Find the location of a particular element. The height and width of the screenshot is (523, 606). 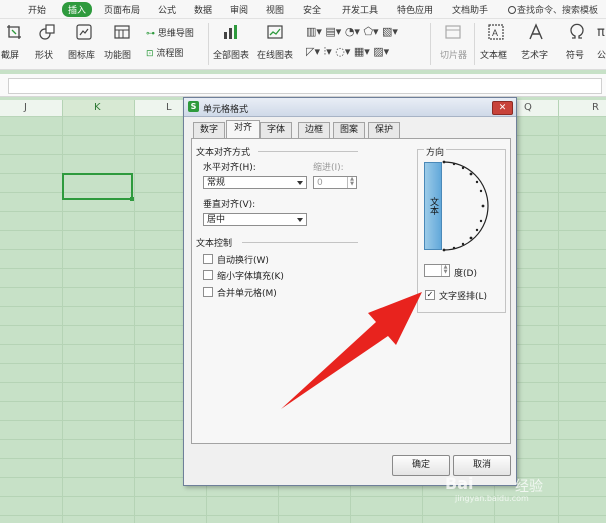

vertical-align-label: 垂直对齐(V): is located at coordinates (229, 205).